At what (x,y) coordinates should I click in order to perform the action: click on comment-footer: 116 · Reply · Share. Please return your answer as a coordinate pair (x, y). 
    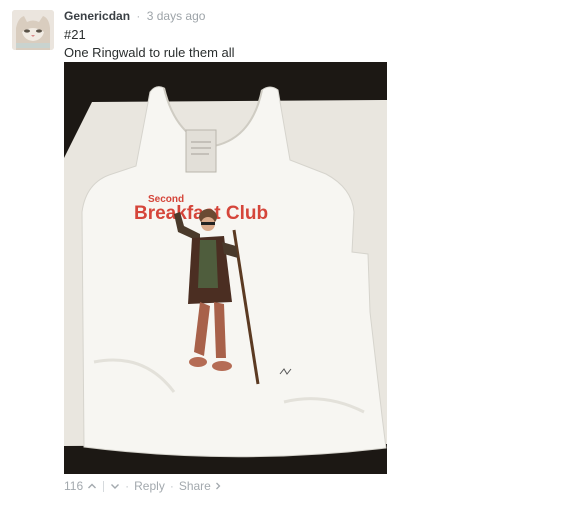
    Looking at the image, I should click on (143, 486).